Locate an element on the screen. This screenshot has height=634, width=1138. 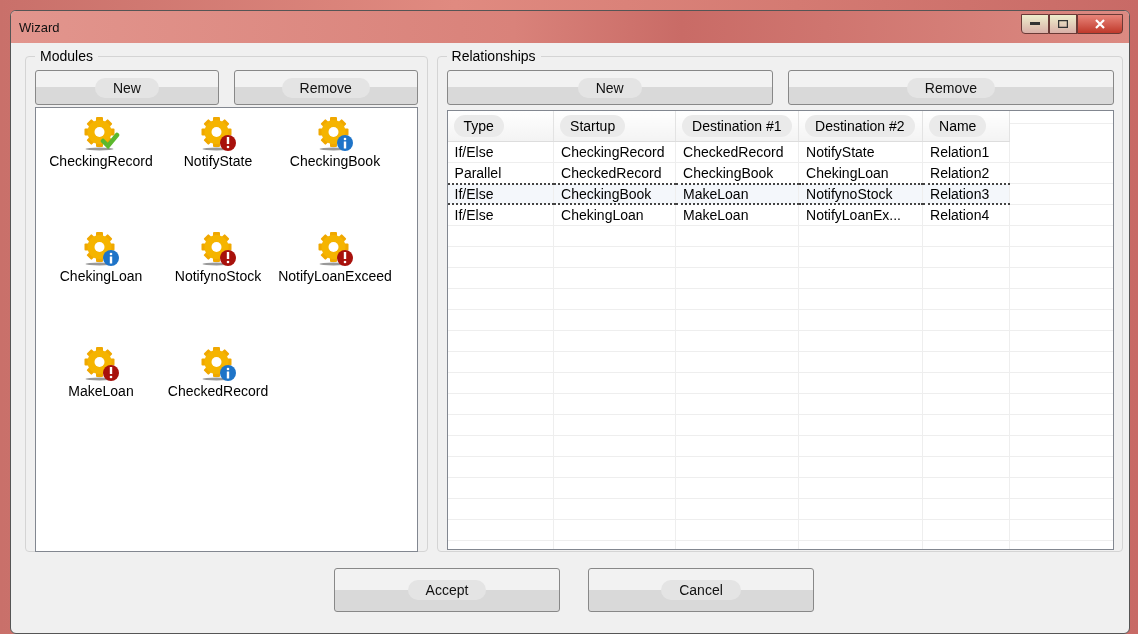
table-row: If/Else CheckingRecord CheckedRecord NotifyState Relation1 is located at coordinates (728, 152).